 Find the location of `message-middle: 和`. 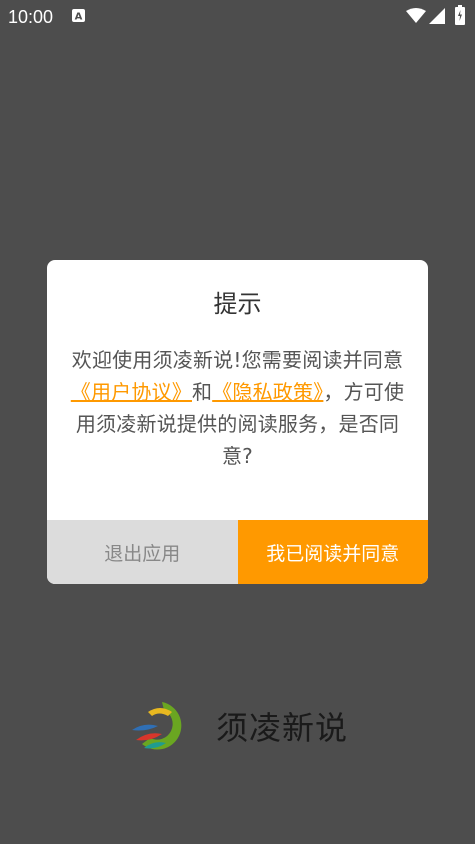

message-middle: 和 is located at coordinates (202, 392).